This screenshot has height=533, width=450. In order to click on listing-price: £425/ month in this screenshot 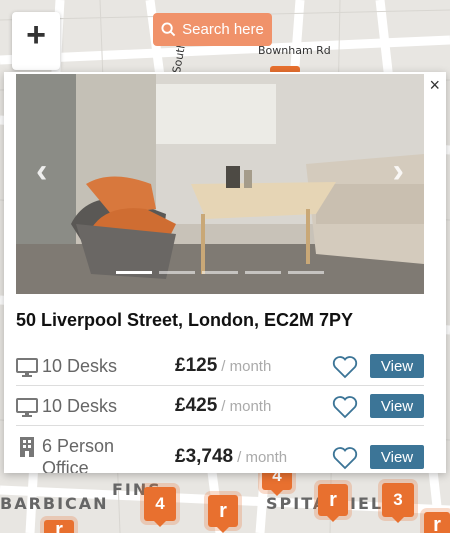, I will do `click(223, 405)`.